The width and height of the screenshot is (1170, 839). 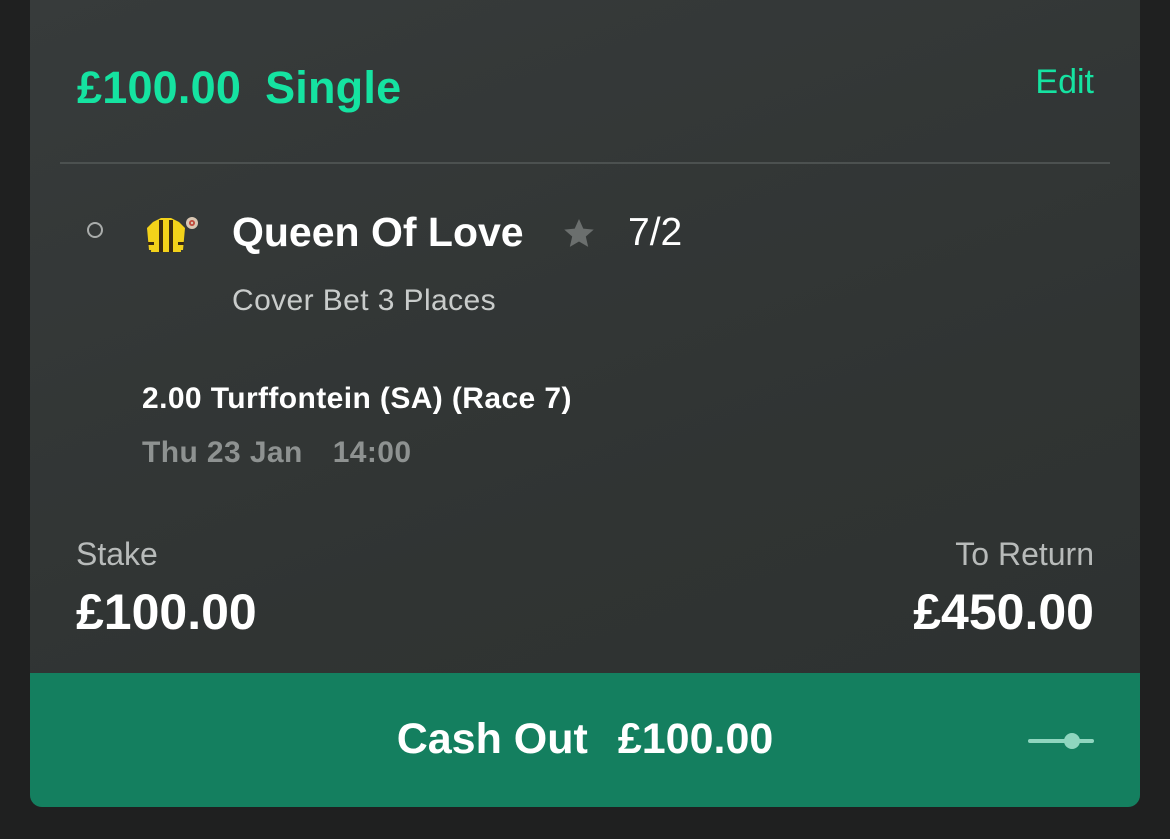 I want to click on event-datetime: Thu 23 Jan 14:00, so click(x=276, y=453).